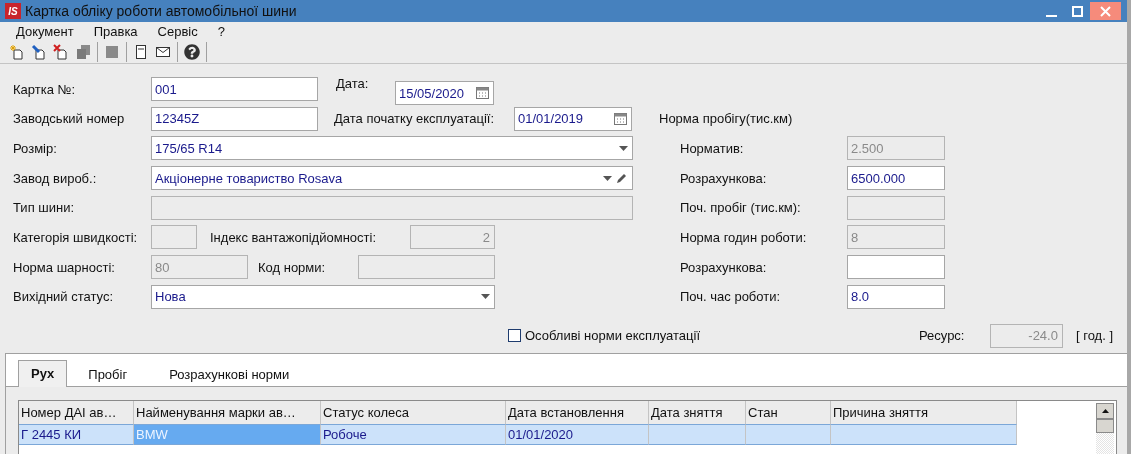  What do you see at coordinates (234, 89) in the screenshot?
I see `card-number-field: 001` at bounding box center [234, 89].